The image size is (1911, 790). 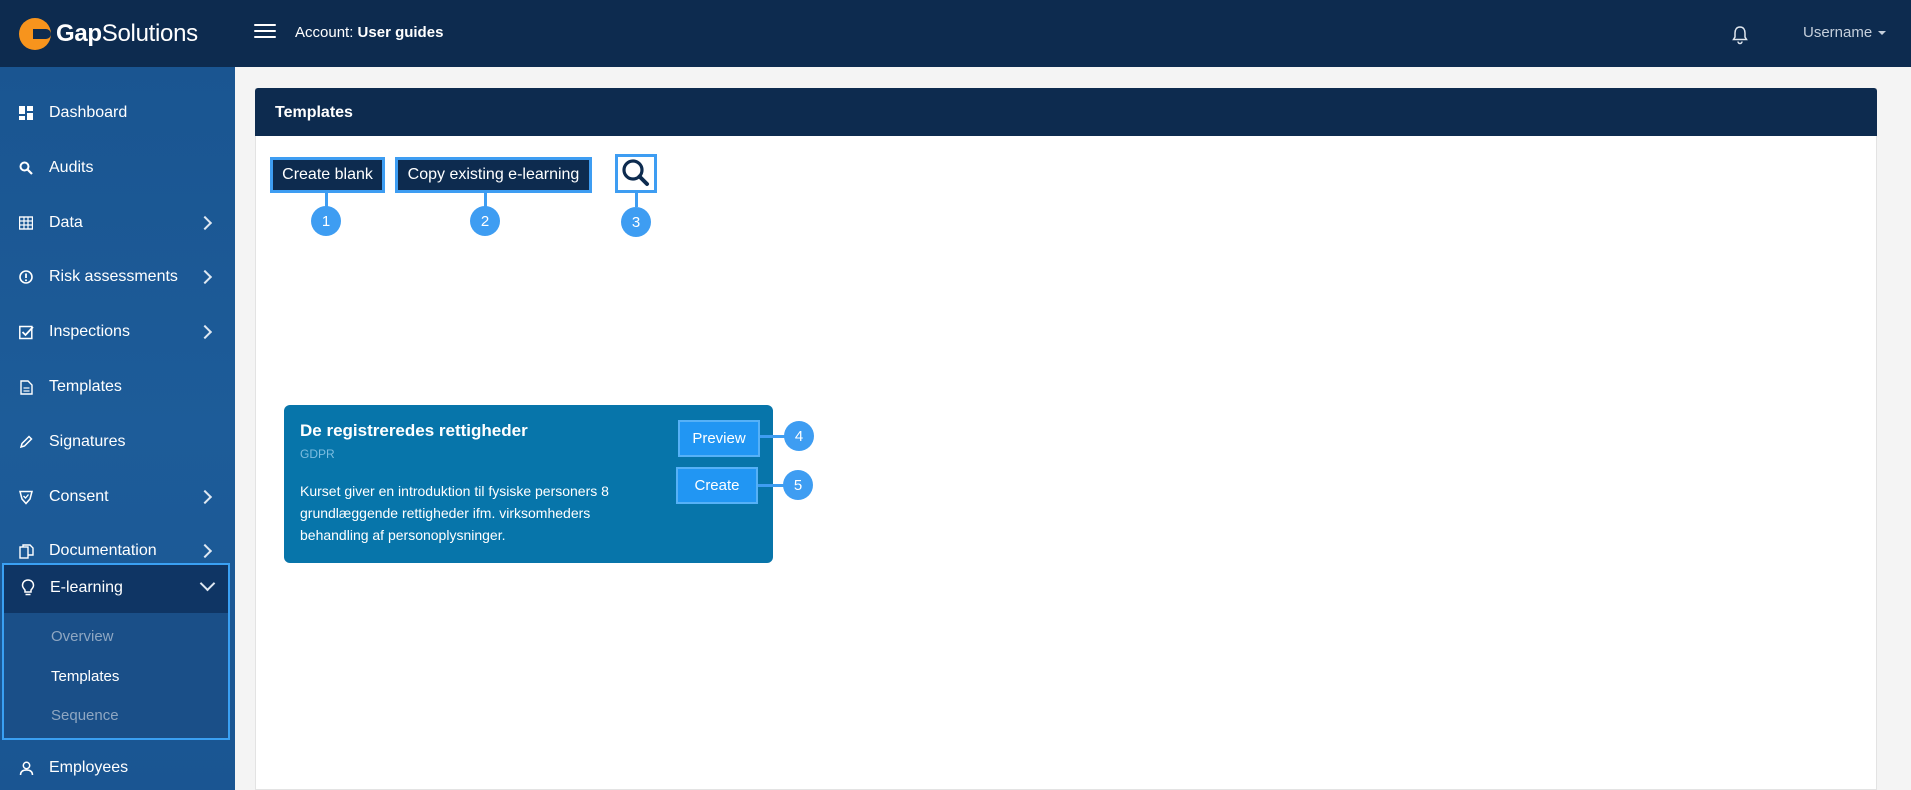 I want to click on dashboard-icon, so click(x=26, y=113).